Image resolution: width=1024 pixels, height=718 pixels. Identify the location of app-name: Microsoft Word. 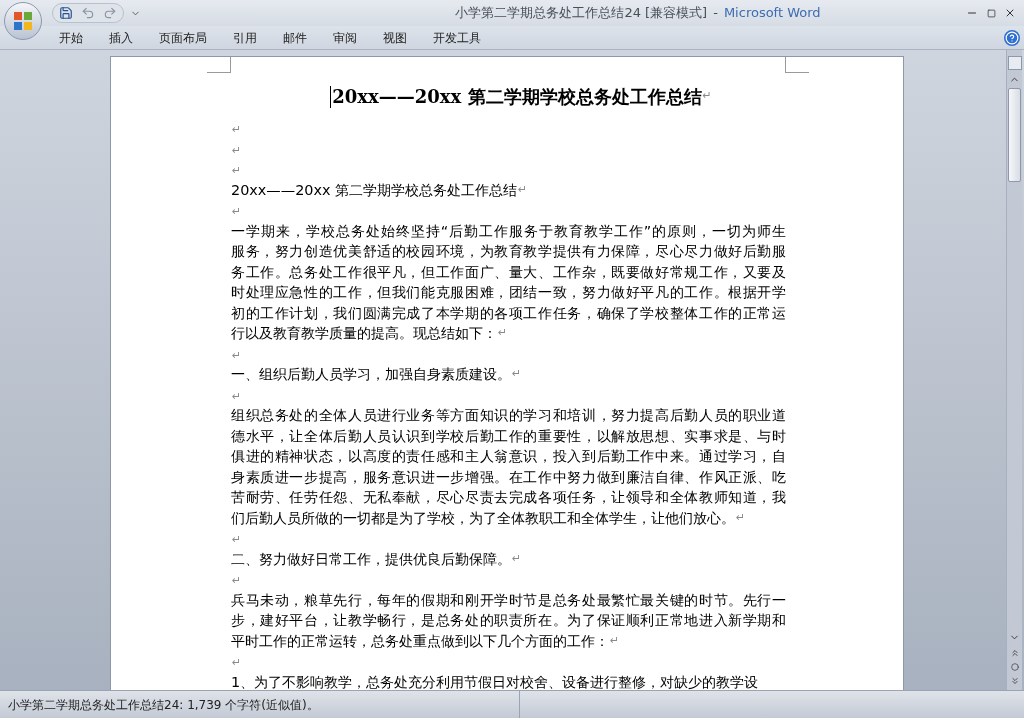
(772, 13).